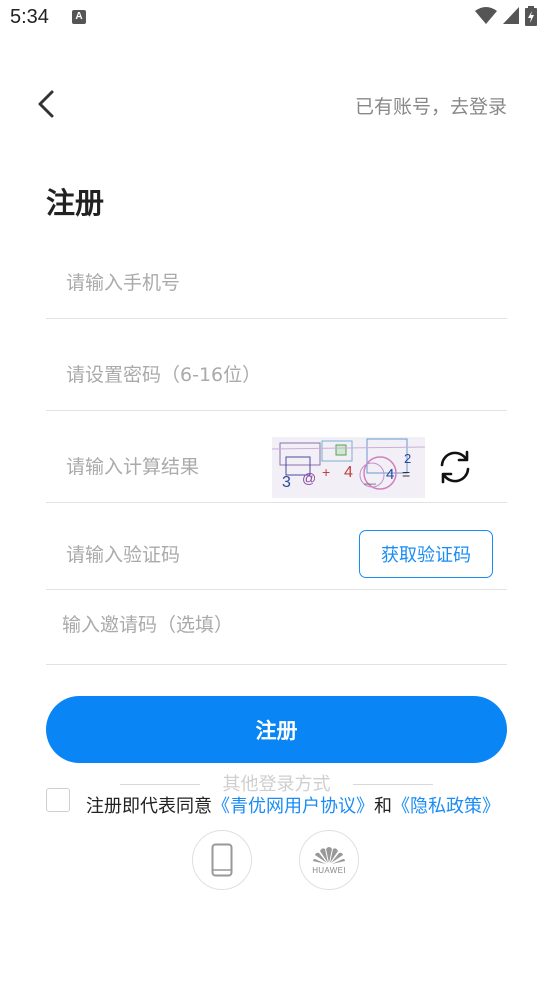 The height and width of the screenshot is (984, 553). I want to click on huawei-label: HUAWEI, so click(329, 870).